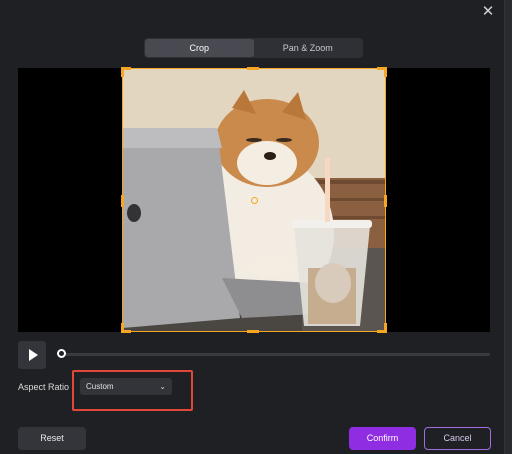  What do you see at coordinates (382, 328) in the screenshot?
I see `crop-handle-bottom-right` at bounding box center [382, 328].